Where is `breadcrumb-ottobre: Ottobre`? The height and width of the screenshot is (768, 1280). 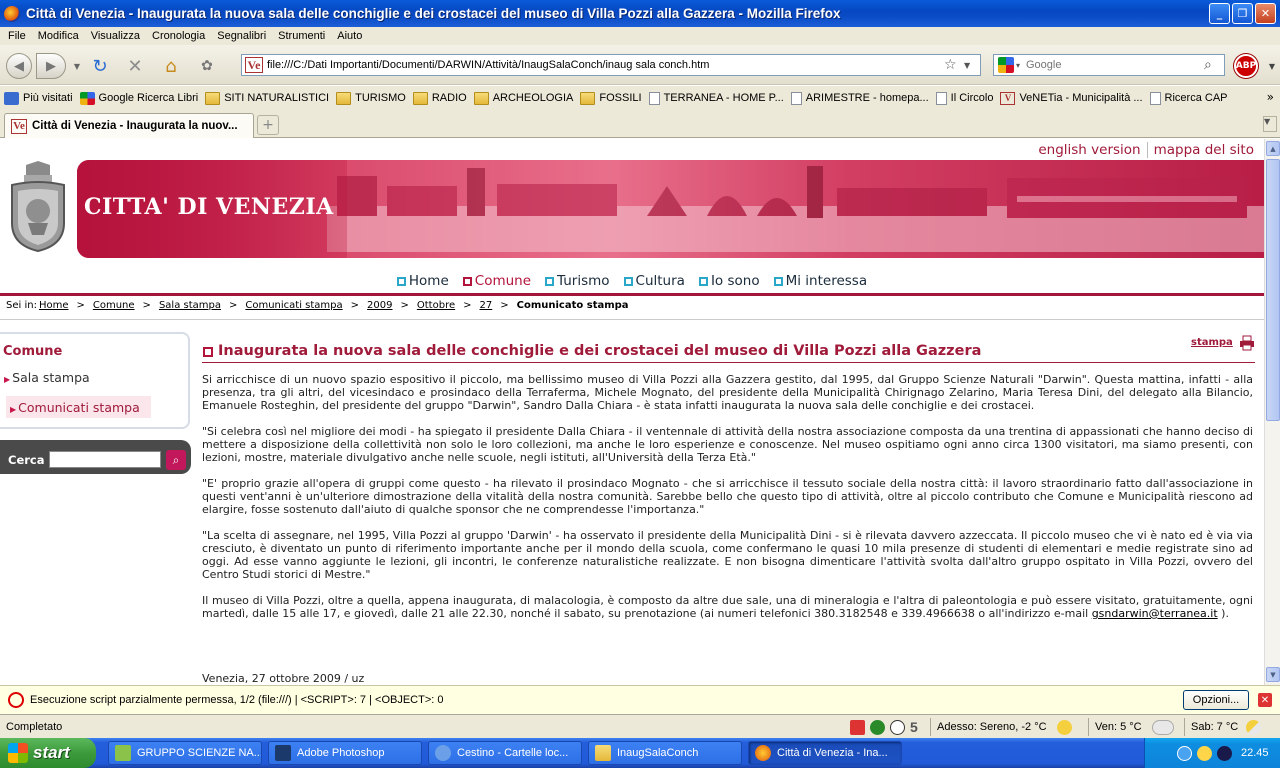 breadcrumb-ottobre: Ottobre is located at coordinates (436, 305).